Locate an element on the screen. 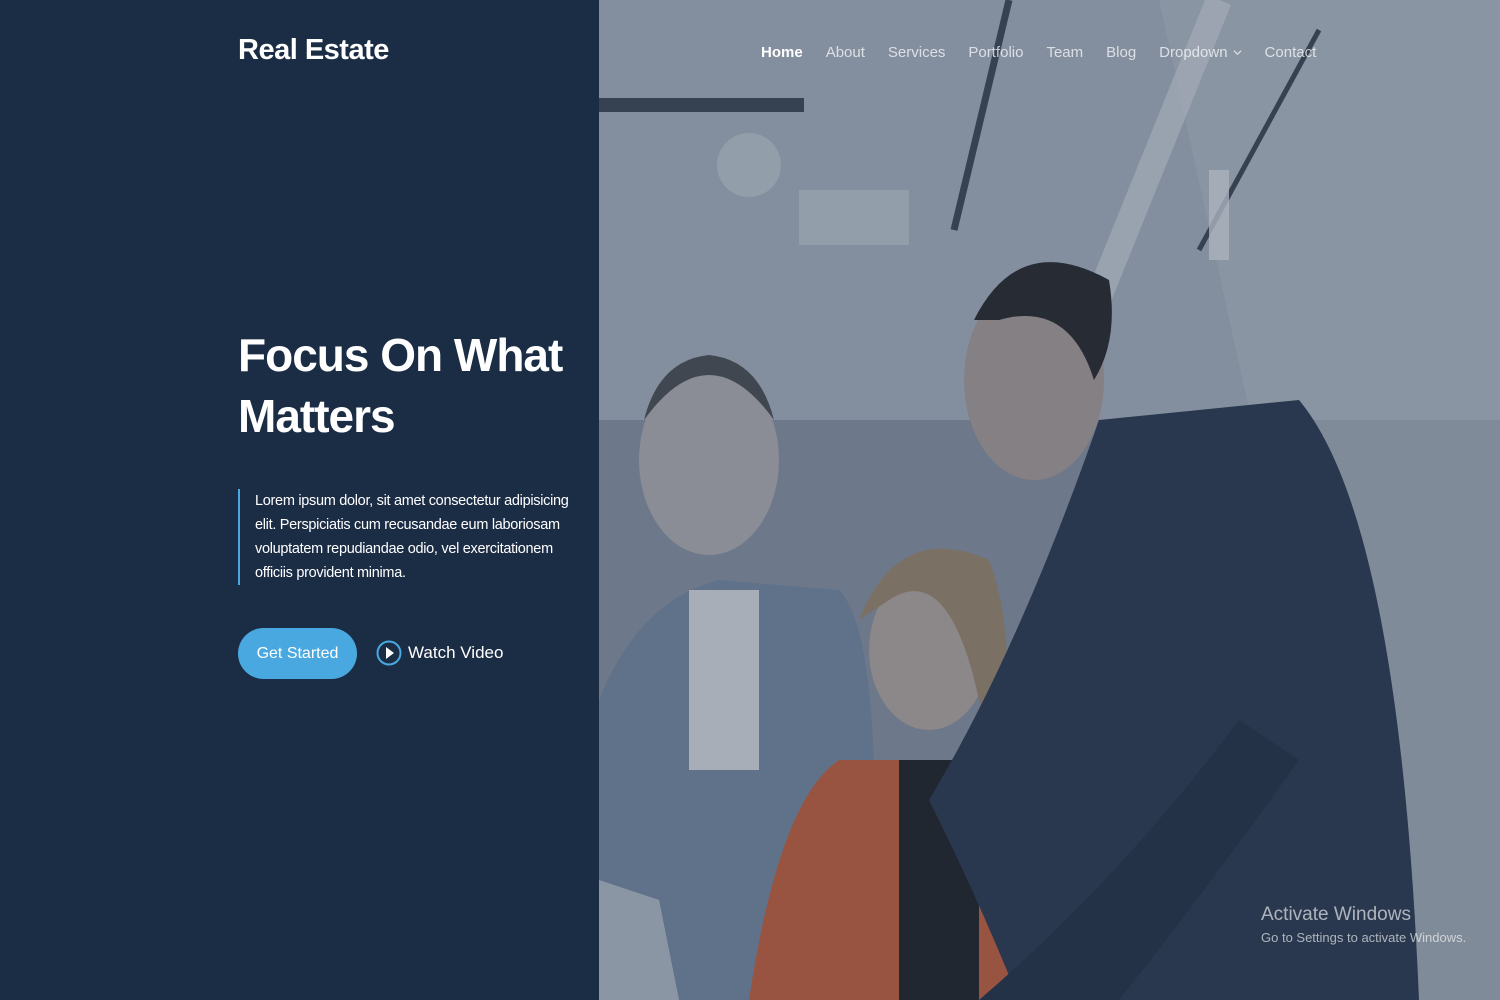  hero-title-line1: Focus On What is located at coordinates (400, 355).